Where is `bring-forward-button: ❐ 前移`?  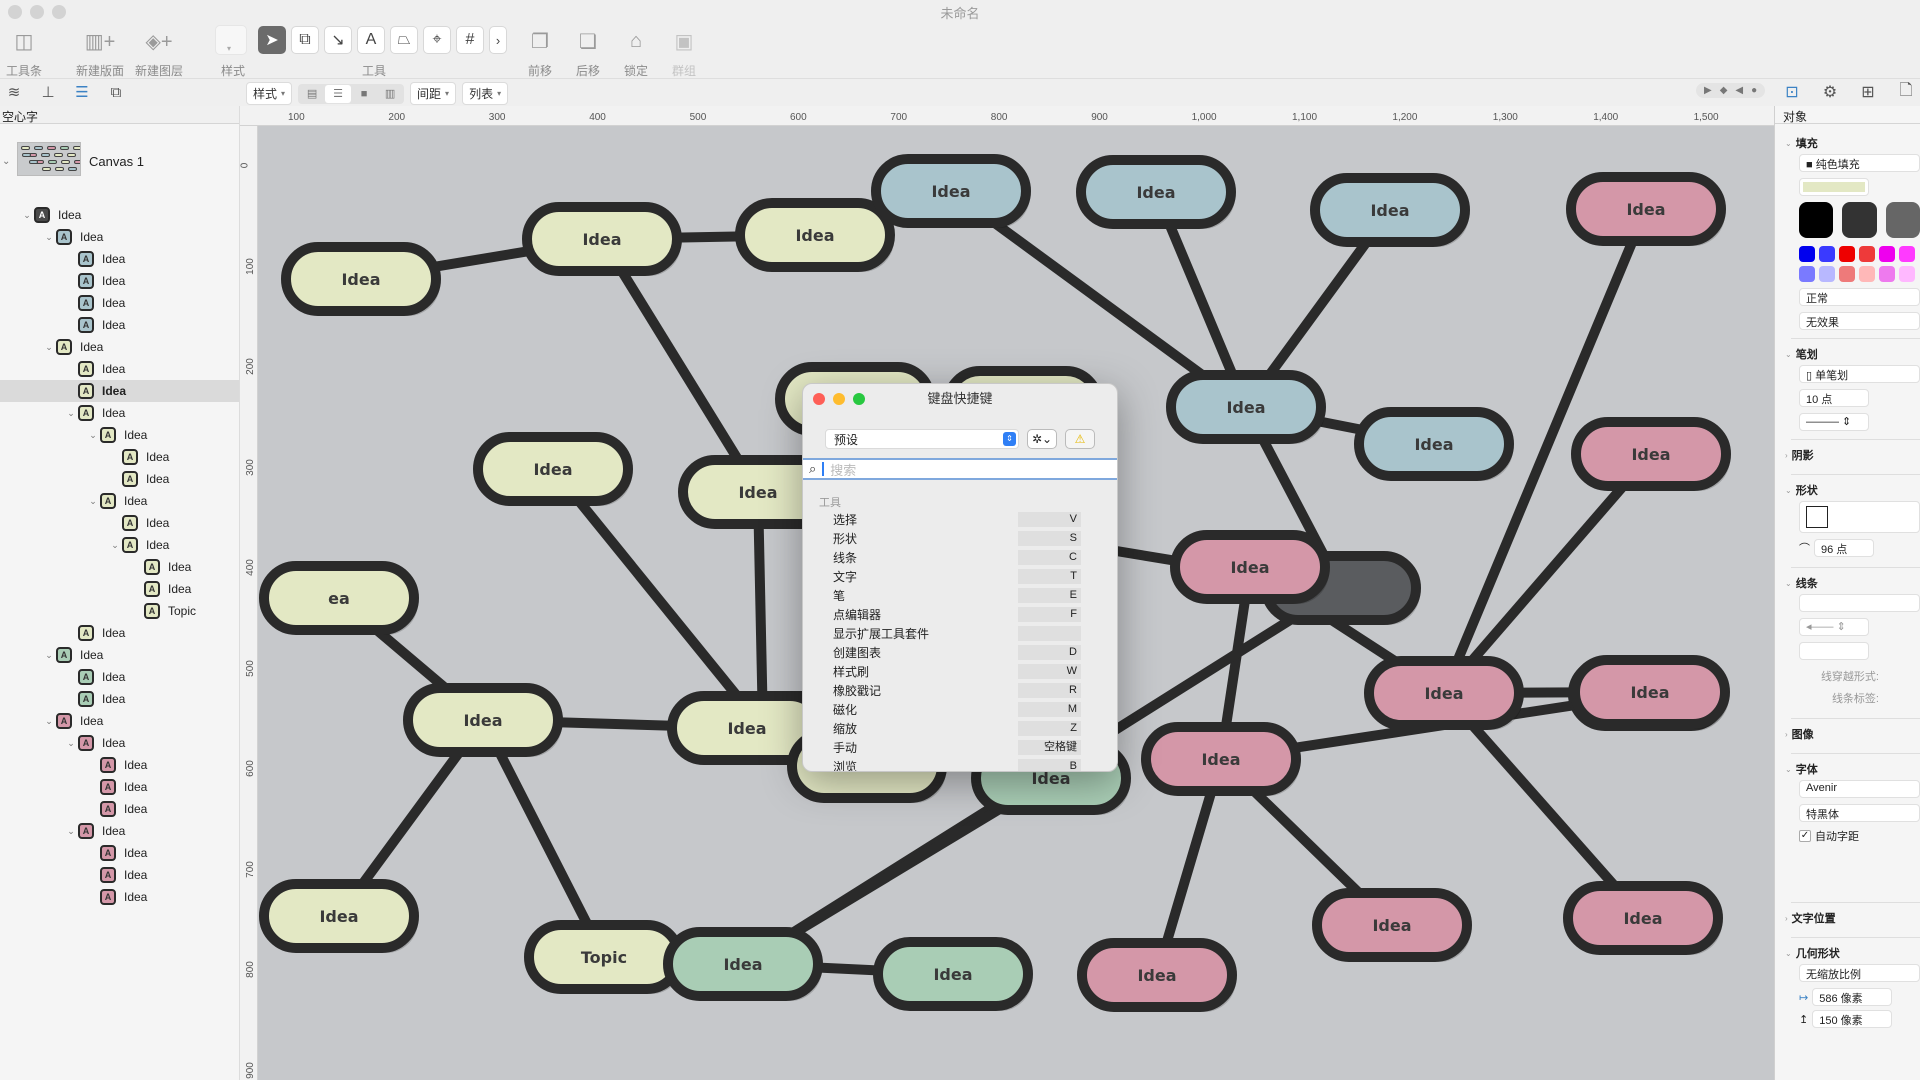 bring-forward-button: ❐ 前移 is located at coordinates (540, 53).